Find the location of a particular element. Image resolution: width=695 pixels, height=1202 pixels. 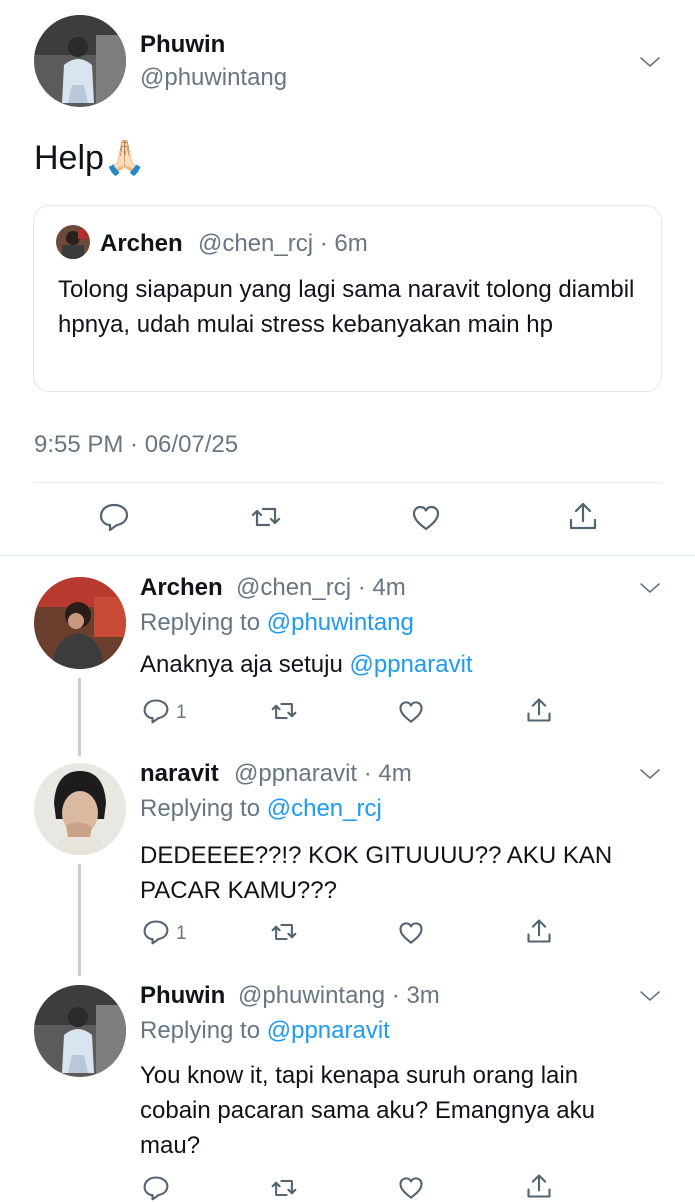

section-divider is located at coordinates (347, 555).